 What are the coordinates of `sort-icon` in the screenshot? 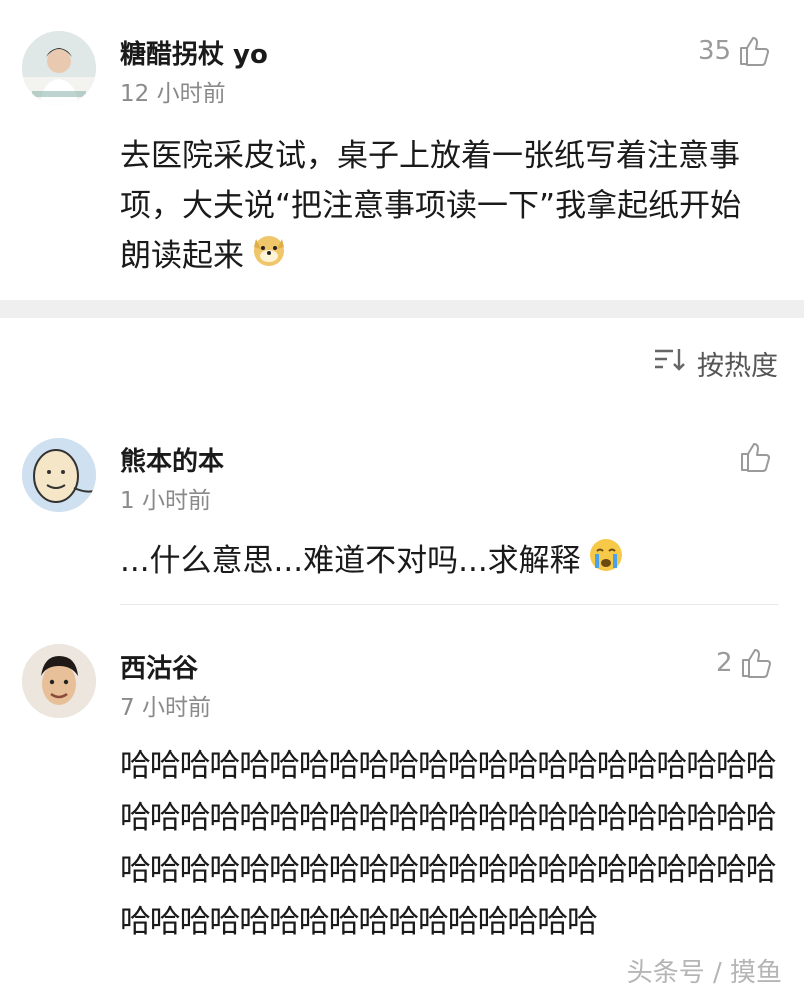 It's located at (670, 363).